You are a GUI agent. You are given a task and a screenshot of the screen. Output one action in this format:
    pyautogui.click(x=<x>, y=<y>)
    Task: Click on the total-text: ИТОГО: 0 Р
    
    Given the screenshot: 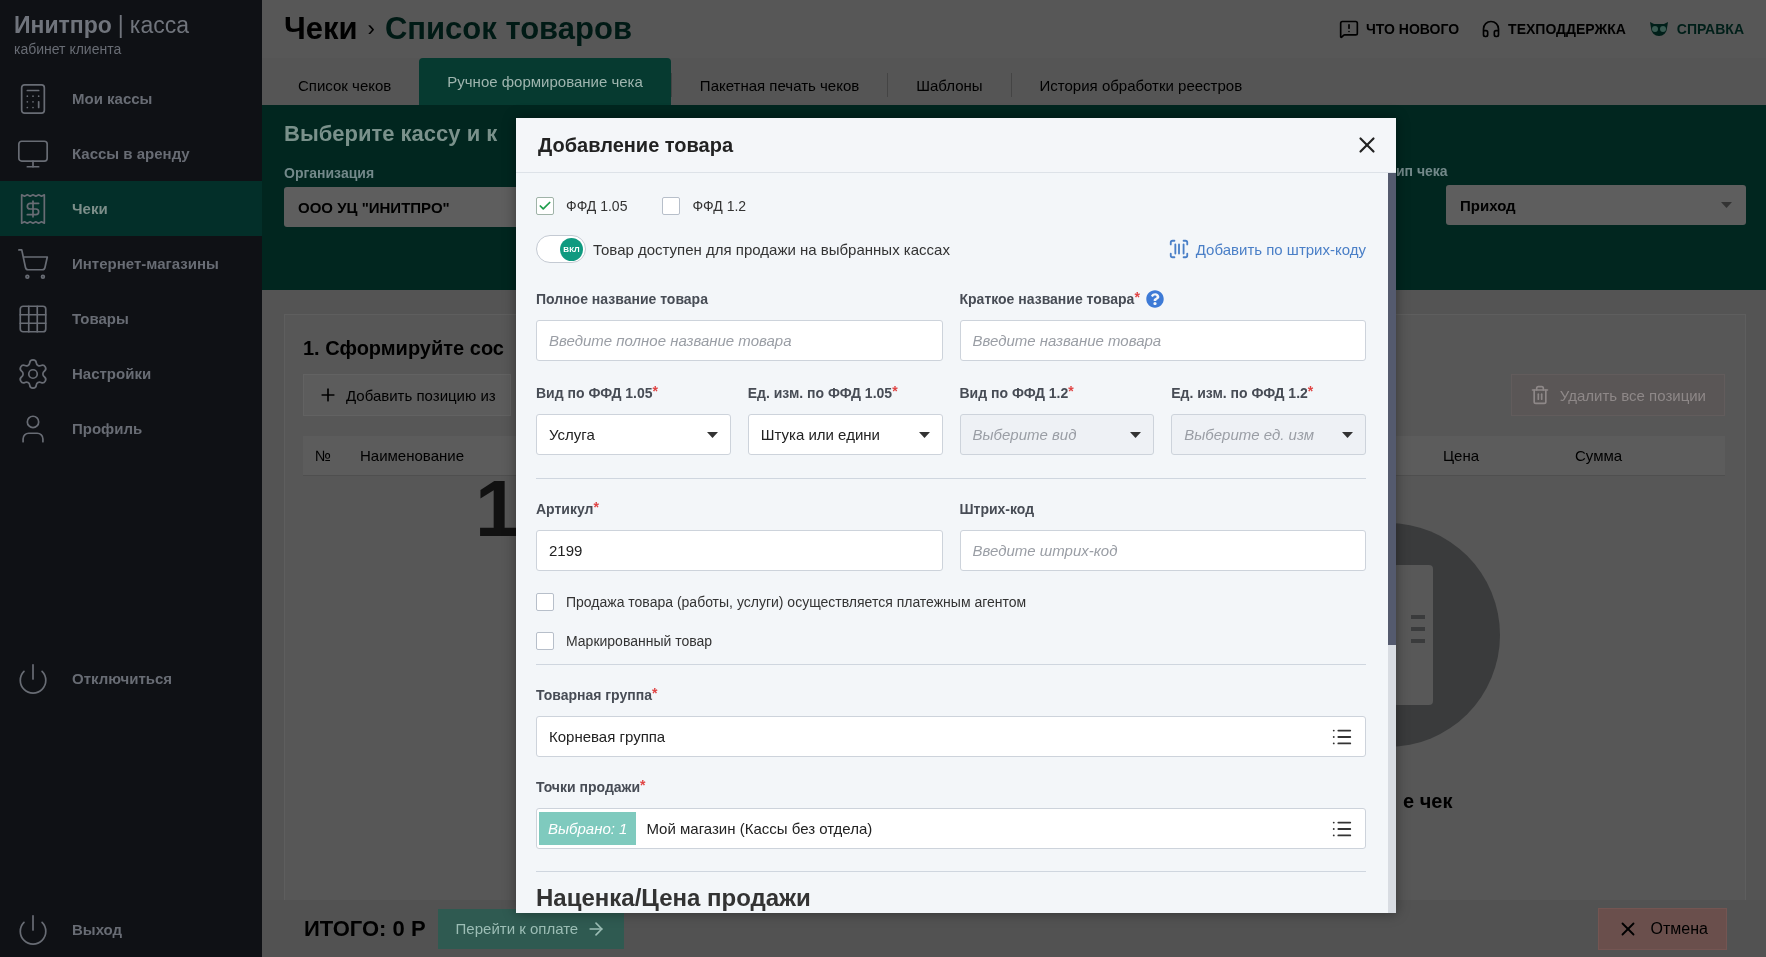 What is the action you would take?
    pyautogui.click(x=365, y=928)
    